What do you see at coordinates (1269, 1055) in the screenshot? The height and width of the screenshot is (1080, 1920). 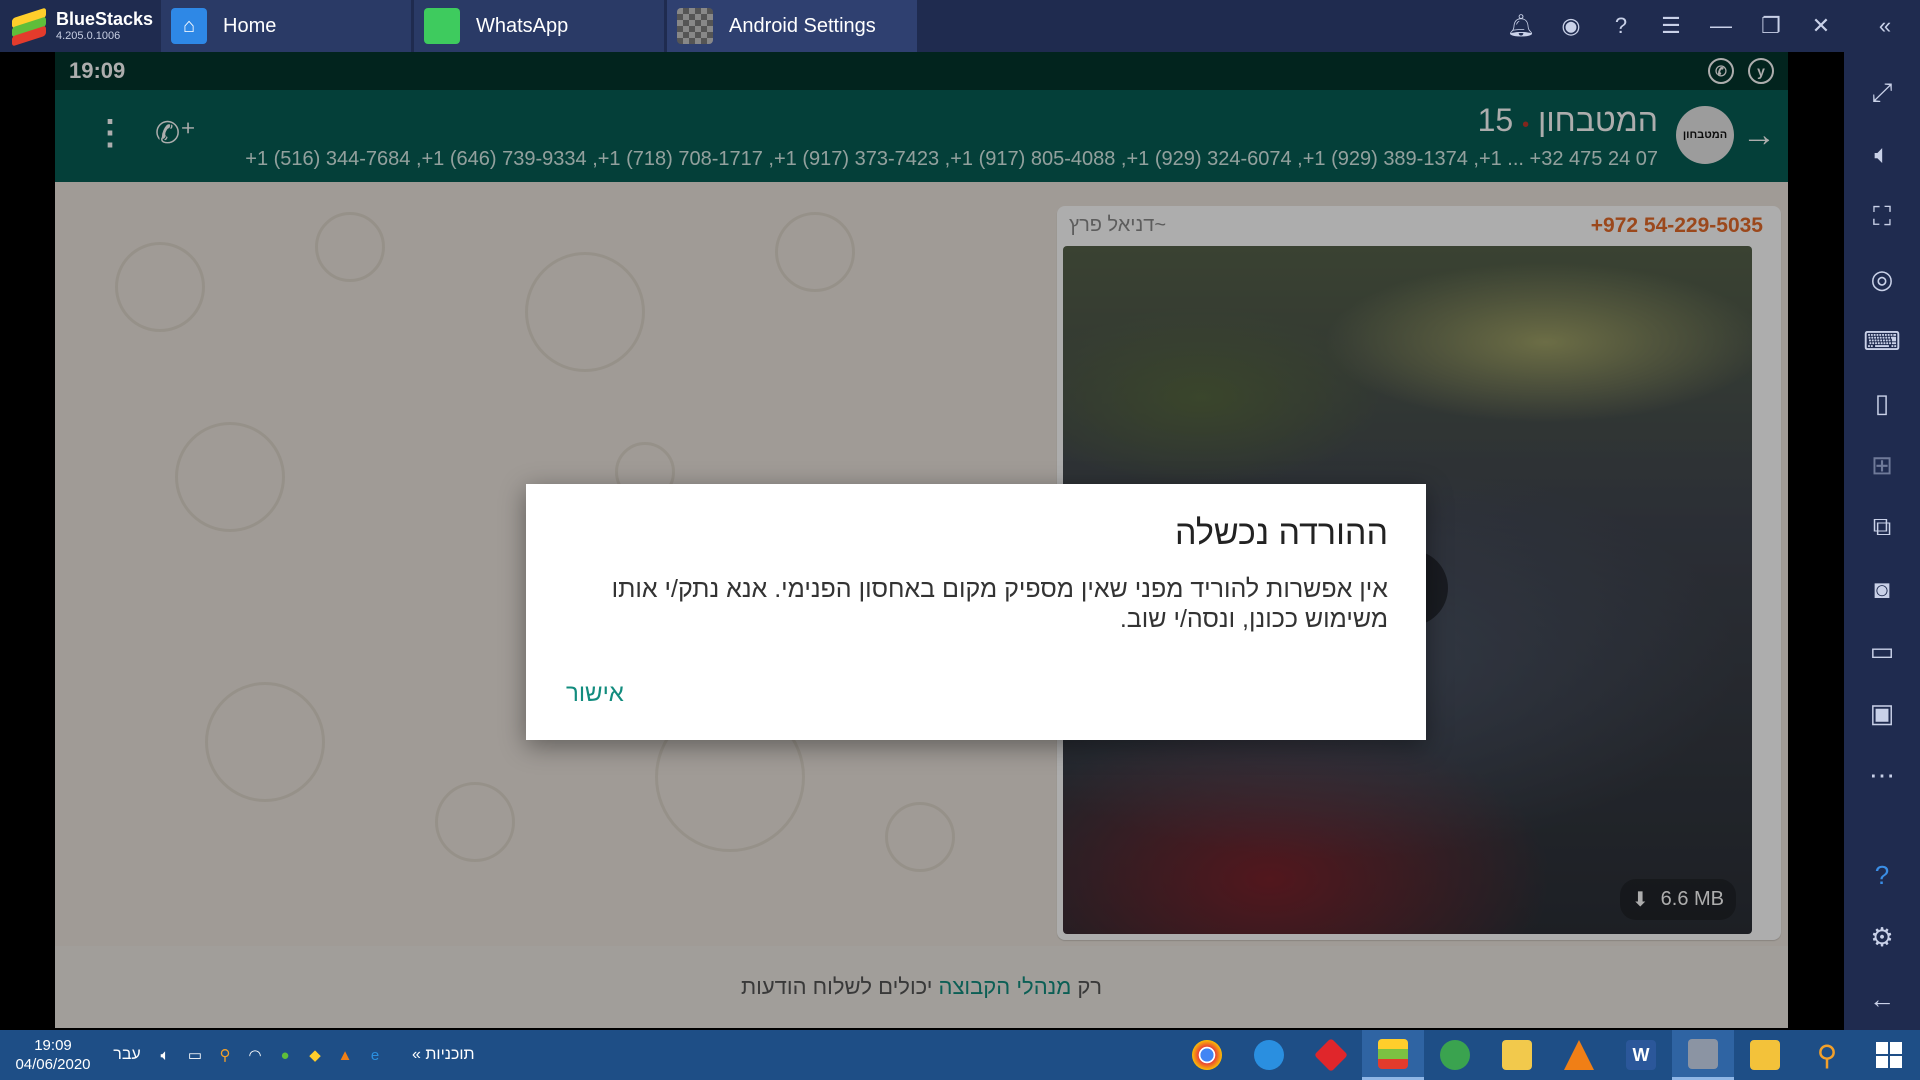 I see `edge-icon` at bounding box center [1269, 1055].